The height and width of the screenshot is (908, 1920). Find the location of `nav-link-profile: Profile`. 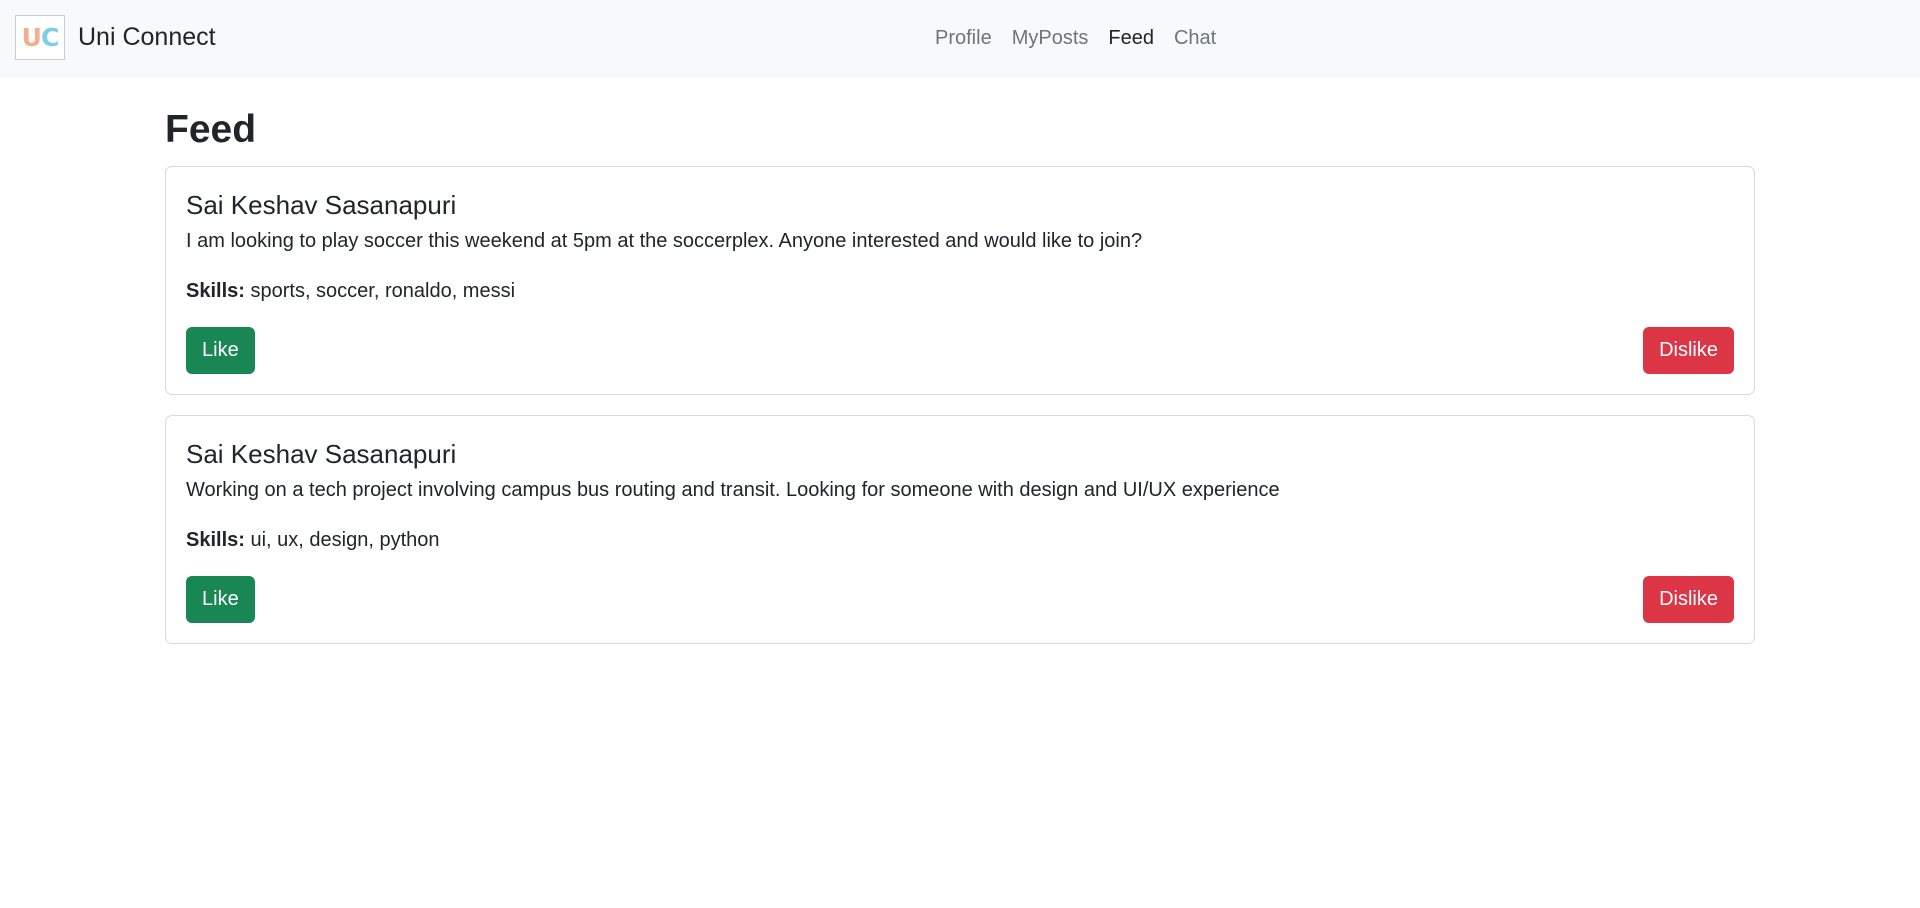

nav-link-profile: Profile is located at coordinates (963, 38).